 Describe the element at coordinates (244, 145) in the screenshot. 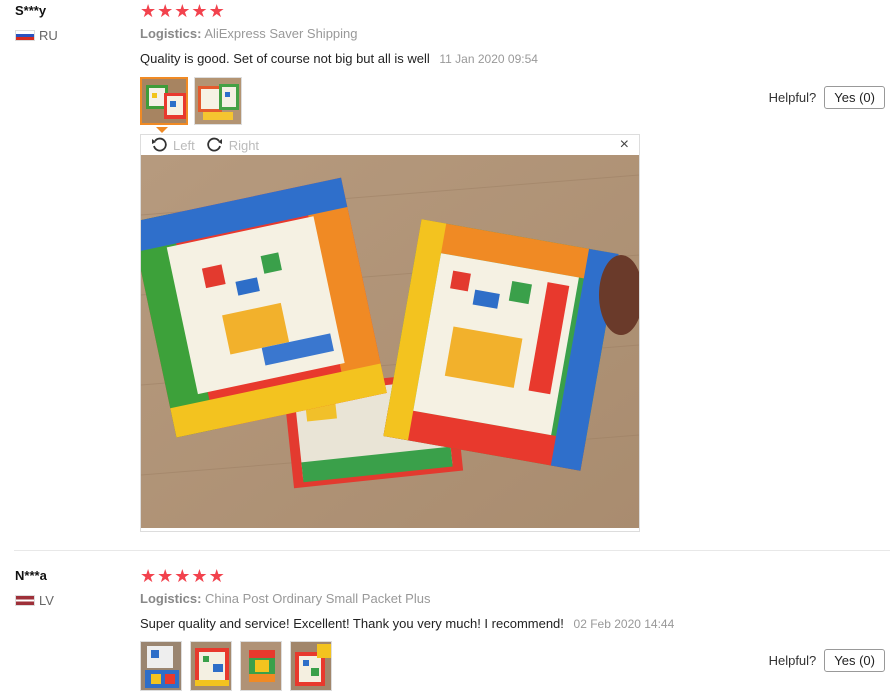

I see `rotate-right-label: Right` at that location.